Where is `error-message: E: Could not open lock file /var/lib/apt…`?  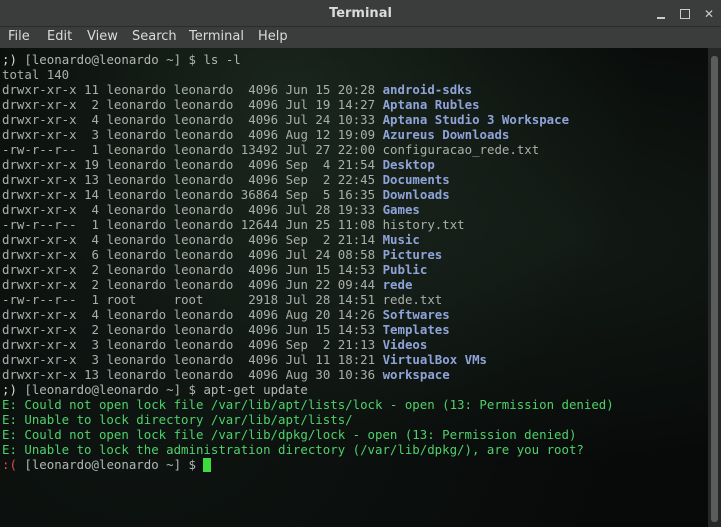 error-message: E: Could not open lock file /var/lib/apt… is located at coordinates (308, 404).